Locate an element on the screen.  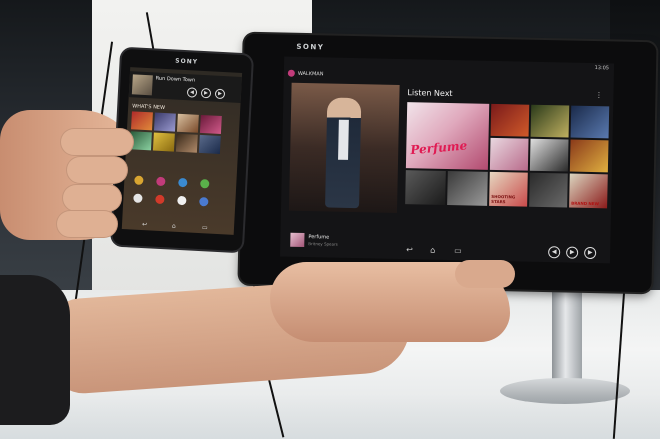
phone-brand-label: SONY is located at coordinates (187, 61).